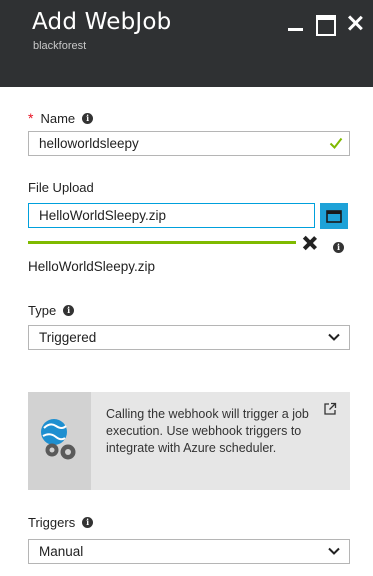 The image size is (373, 576). Describe the element at coordinates (189, 551) in the screenshot. I see `triggers-select: Manual` at that location.